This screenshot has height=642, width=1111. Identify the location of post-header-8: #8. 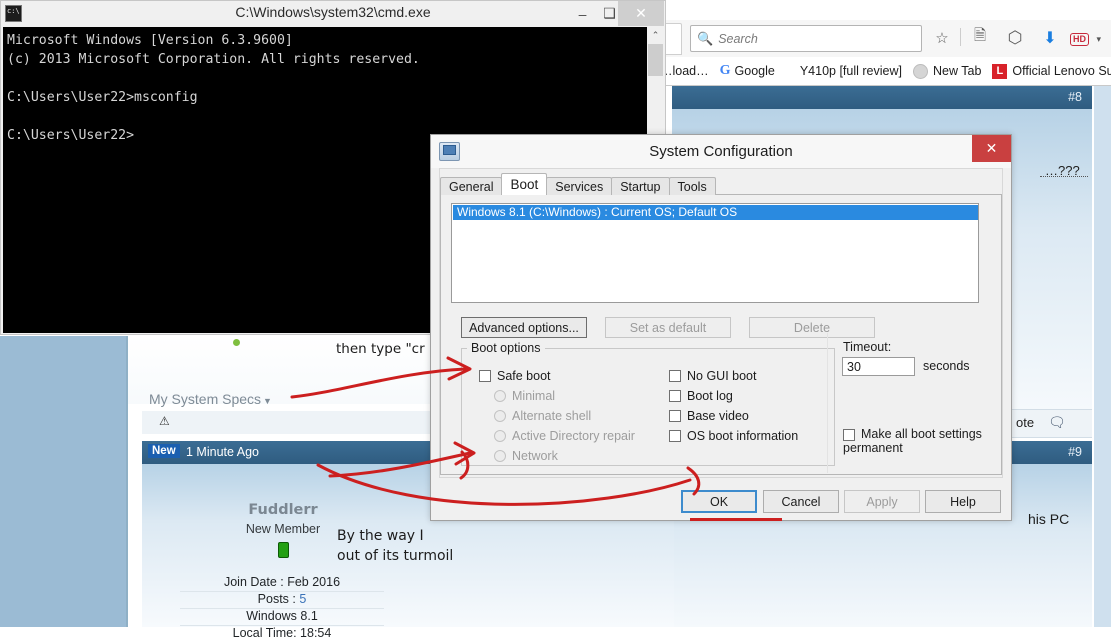
(882, 97).